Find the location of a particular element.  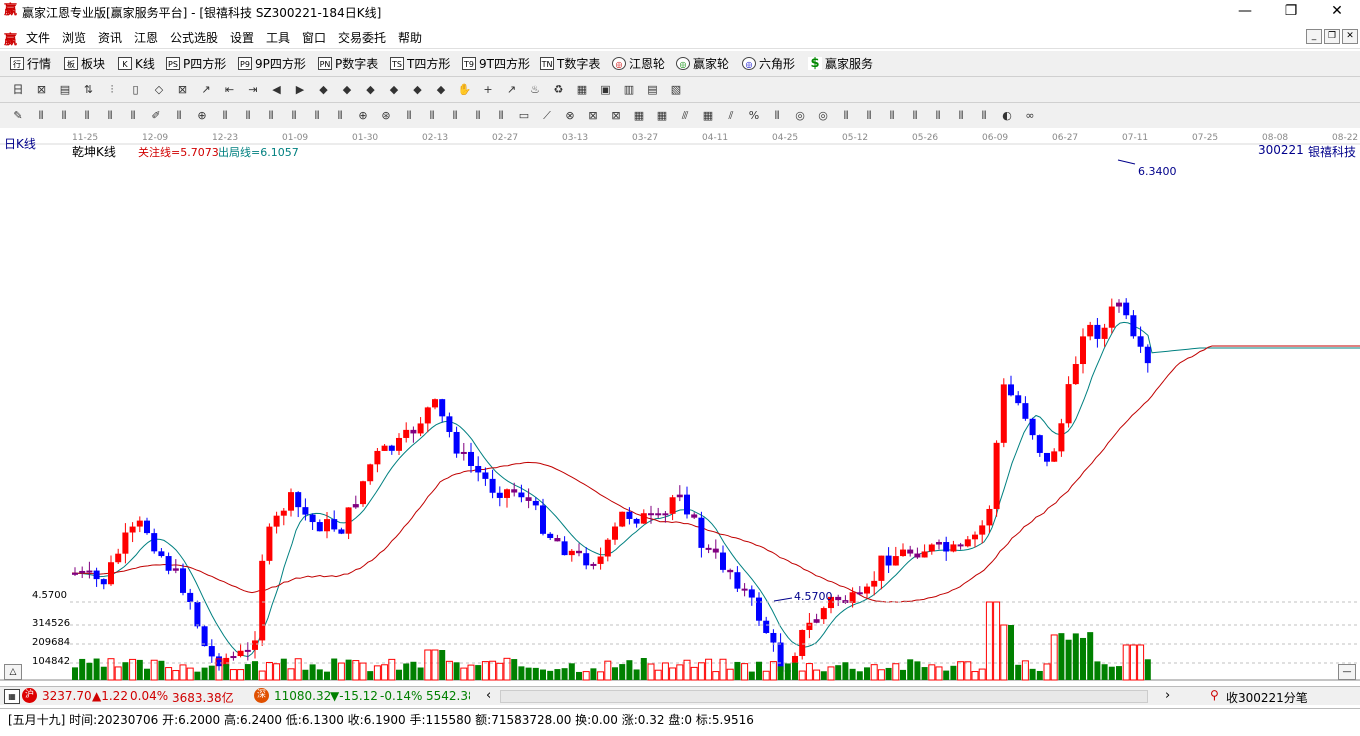

drawing-tool-icon: ⊛ is located at coordinates (386, 115).